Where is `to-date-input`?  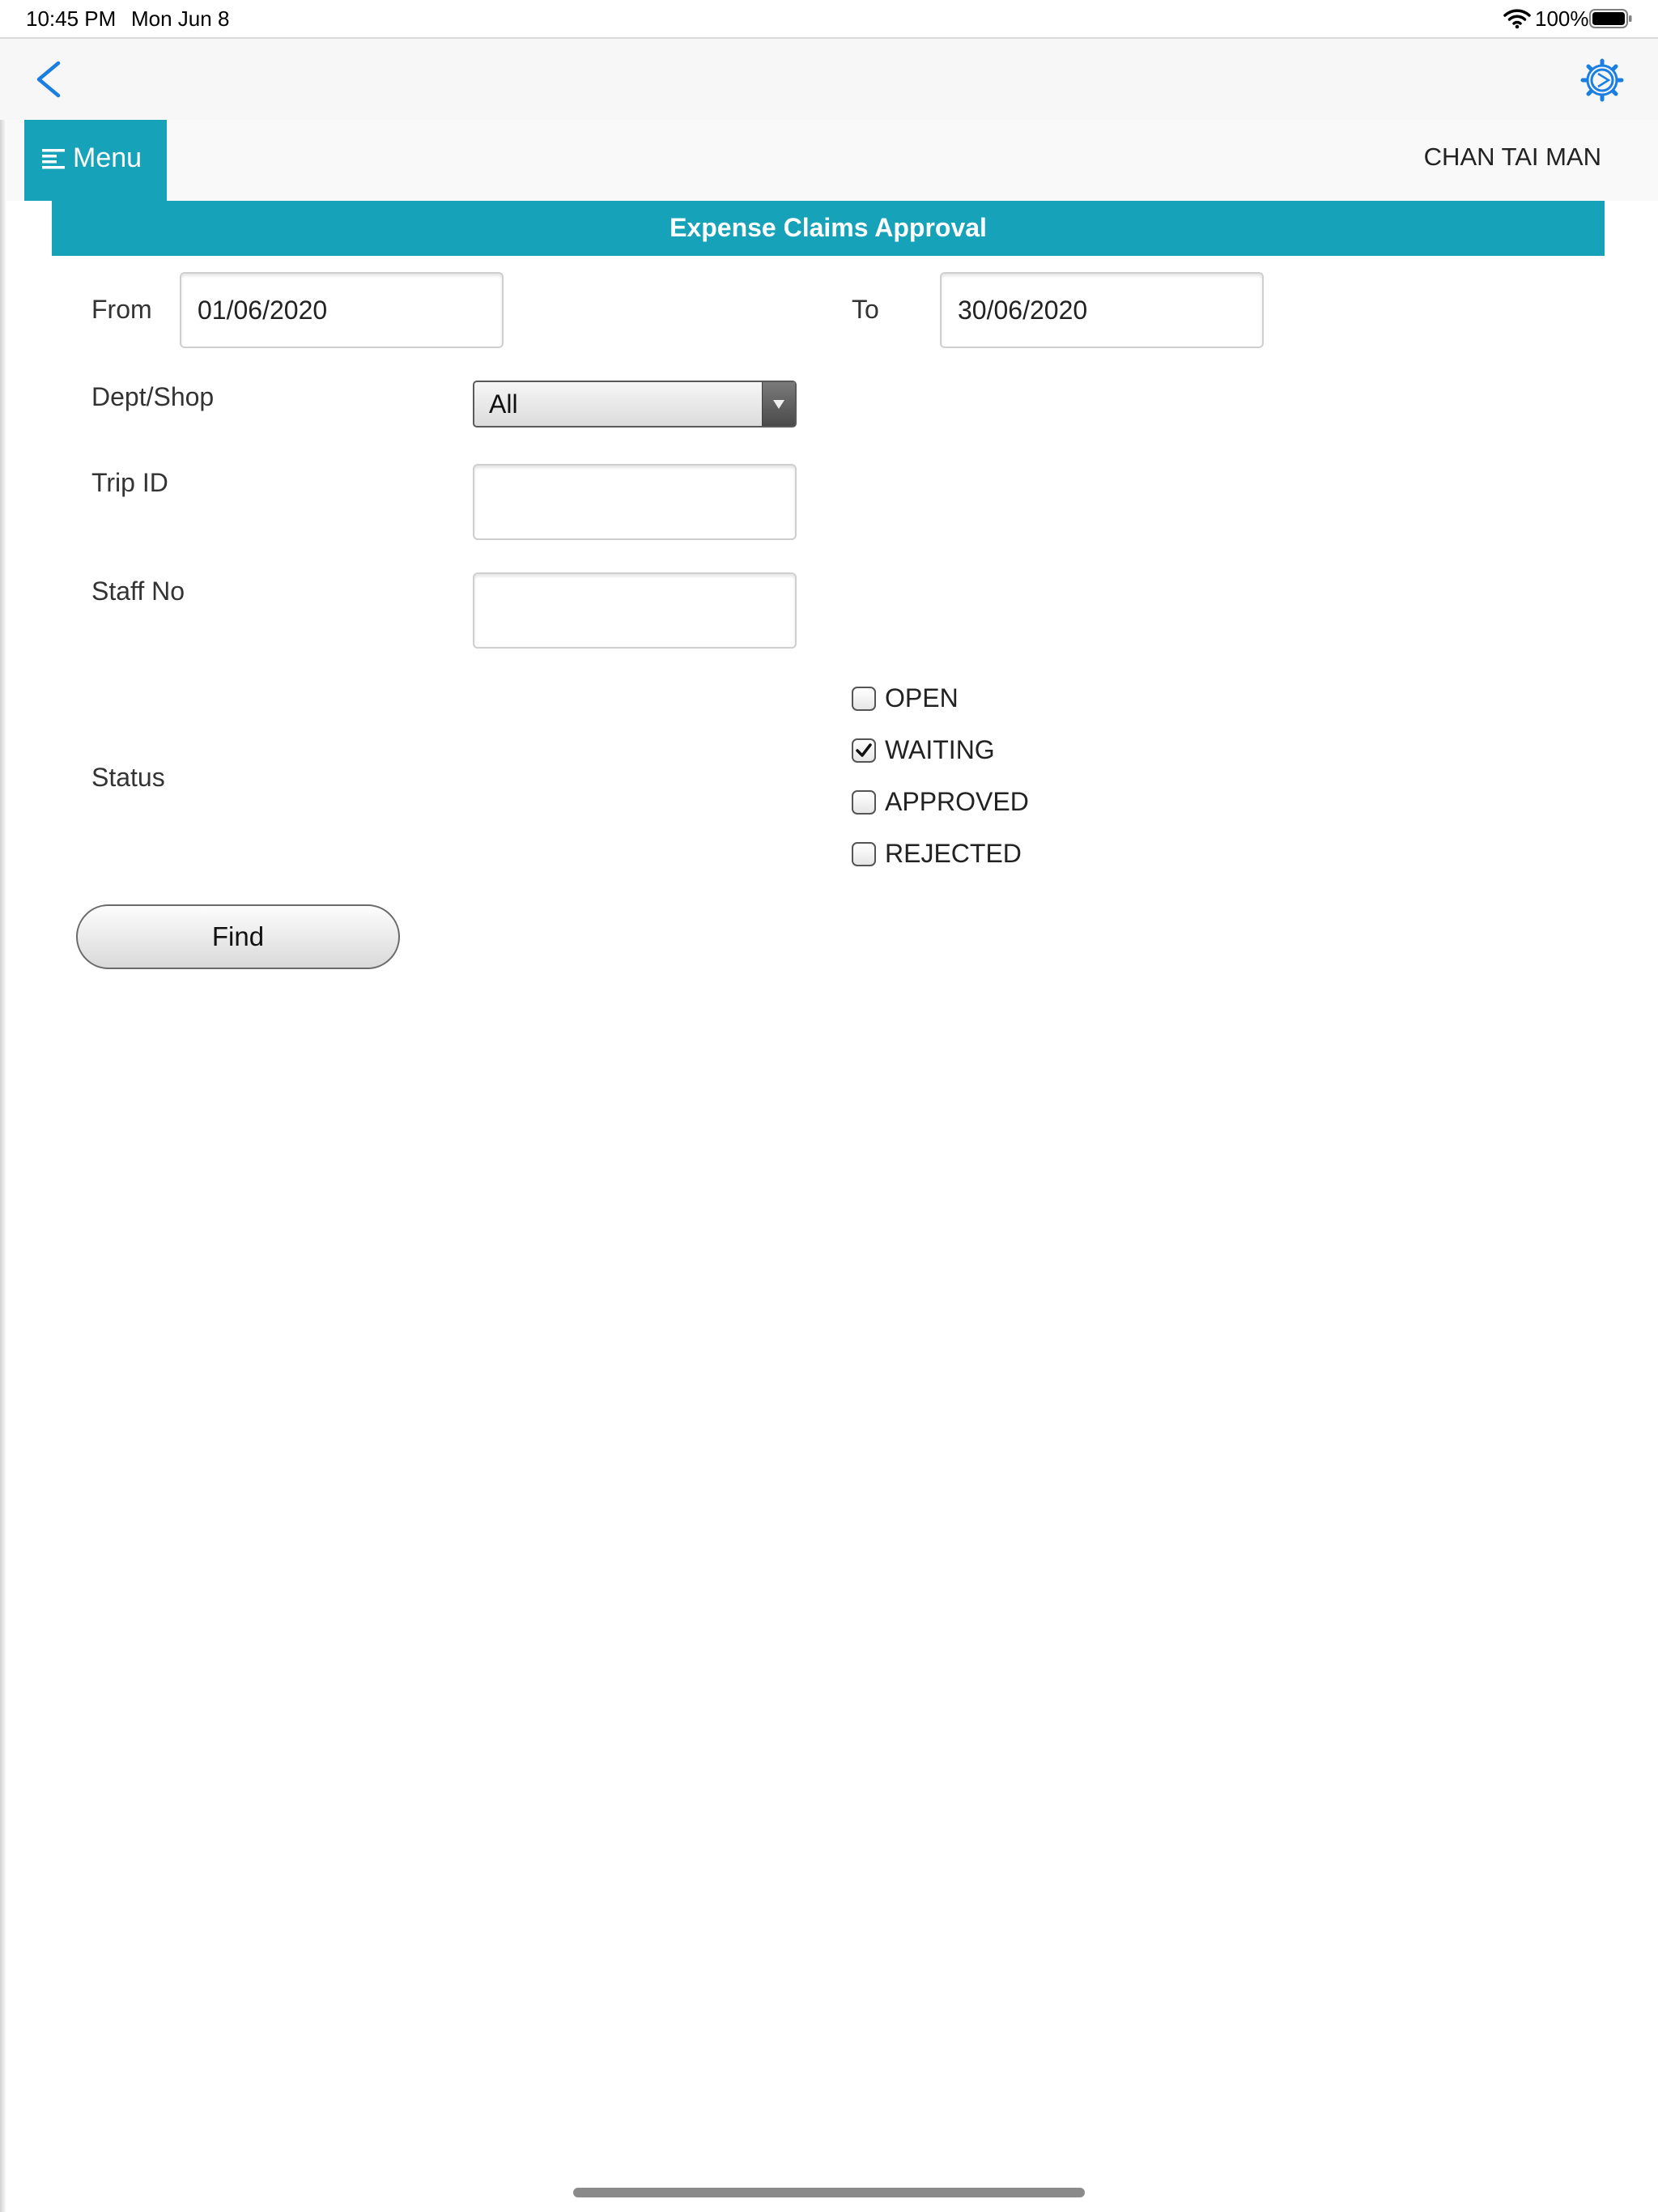 to-date-input is located at coordinates (1102, 310).